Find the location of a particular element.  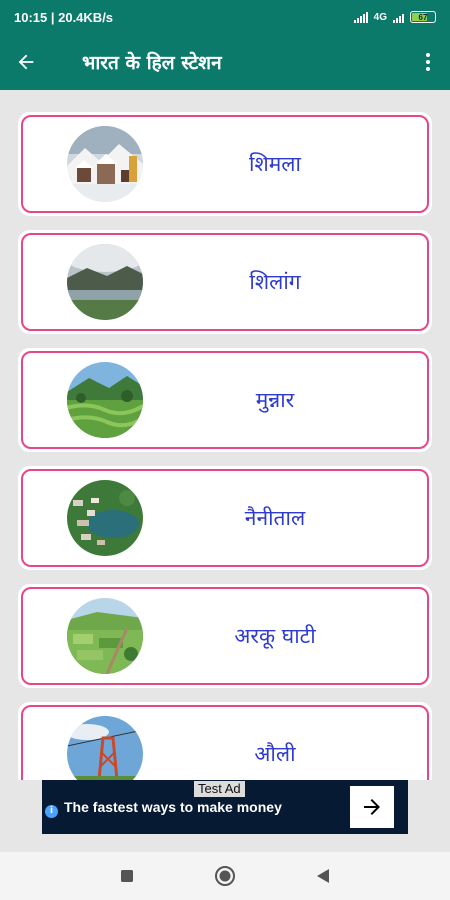

more-vert-icon is located at coordinates (428, 55).